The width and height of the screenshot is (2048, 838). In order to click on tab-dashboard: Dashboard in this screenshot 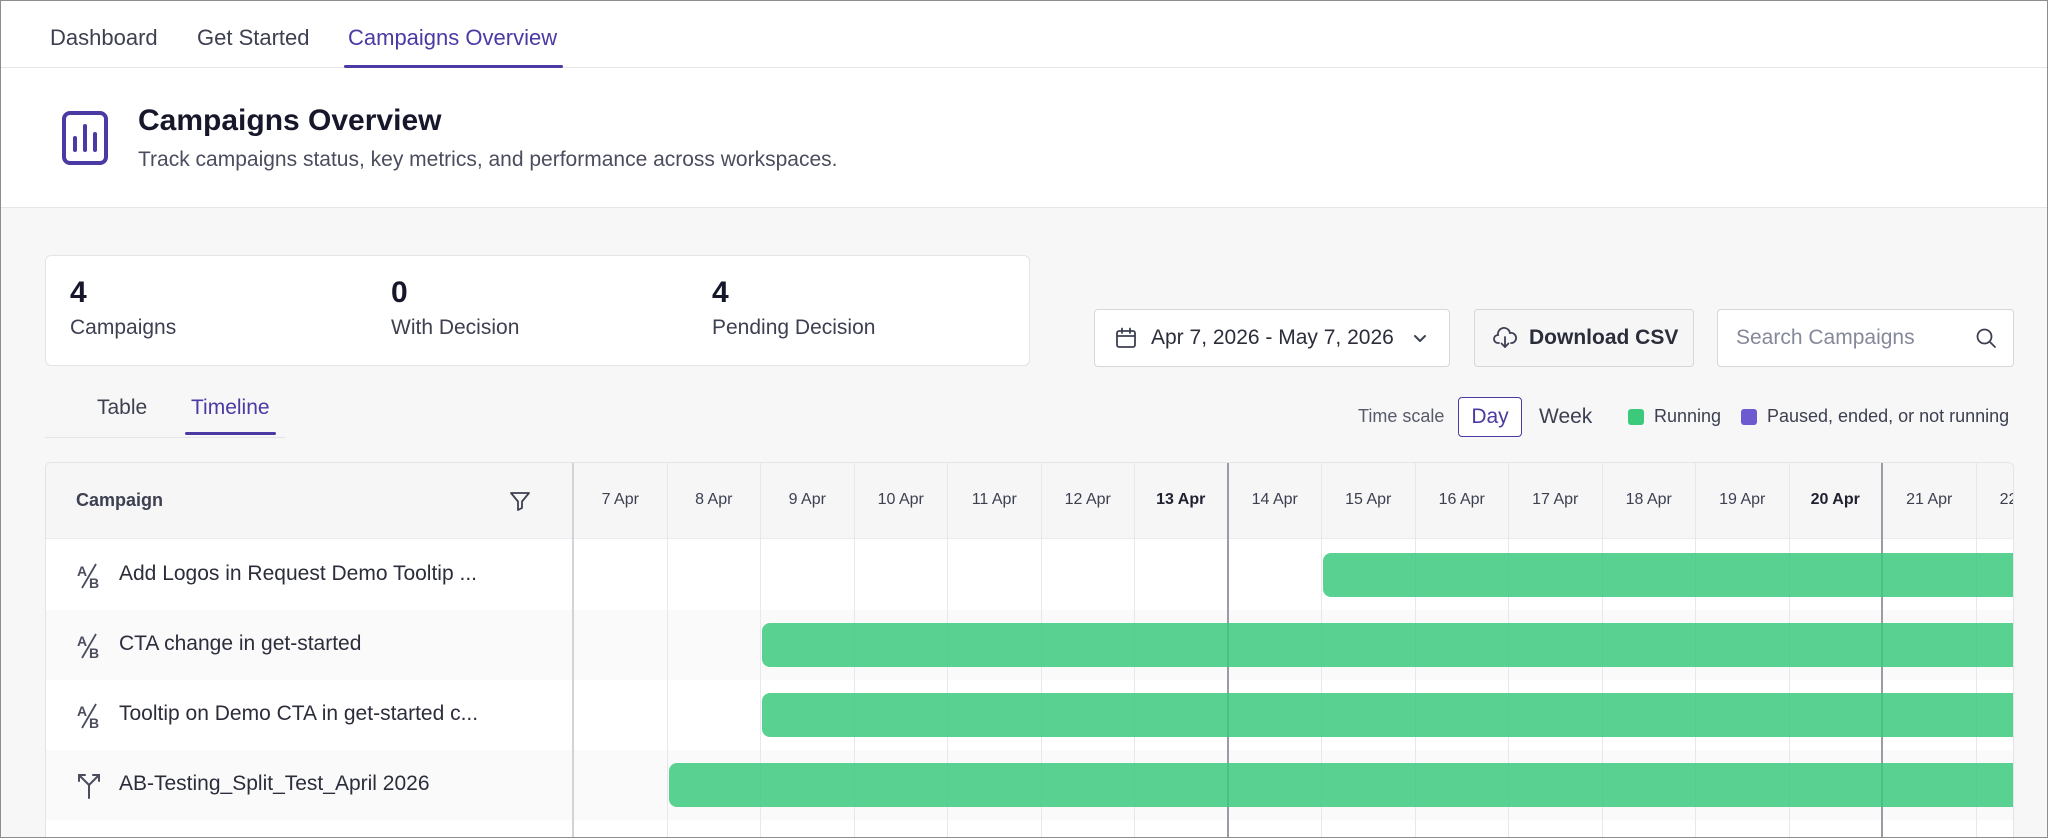, I will do `click(104, 34)`.